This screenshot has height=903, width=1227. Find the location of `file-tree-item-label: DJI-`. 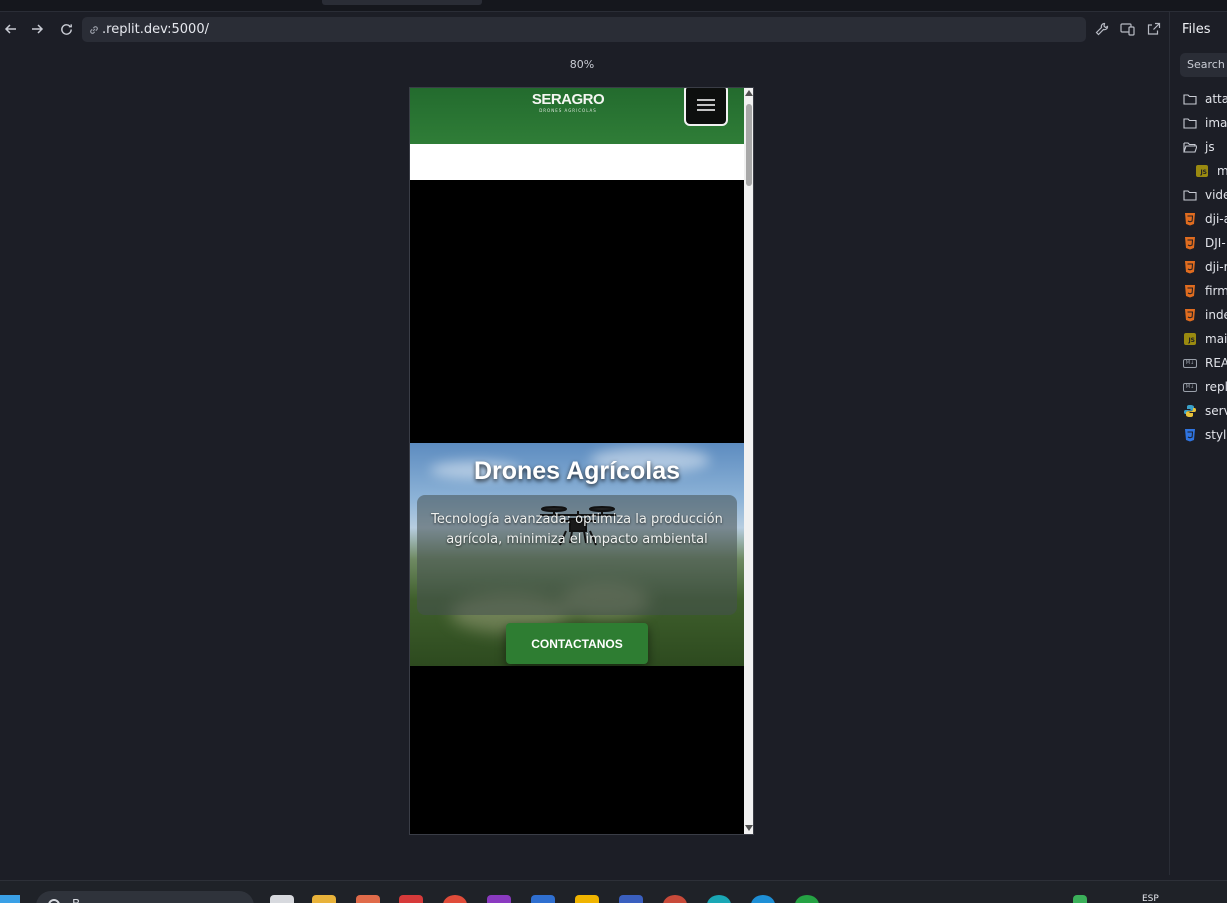

file-tree-item-label: DJI- is located at coordinates (1215, 243).